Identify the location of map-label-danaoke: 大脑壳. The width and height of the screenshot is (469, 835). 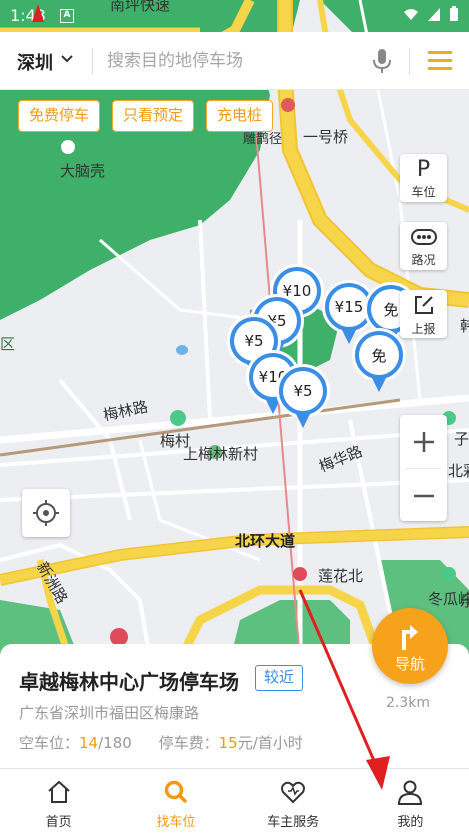
(83, 171).